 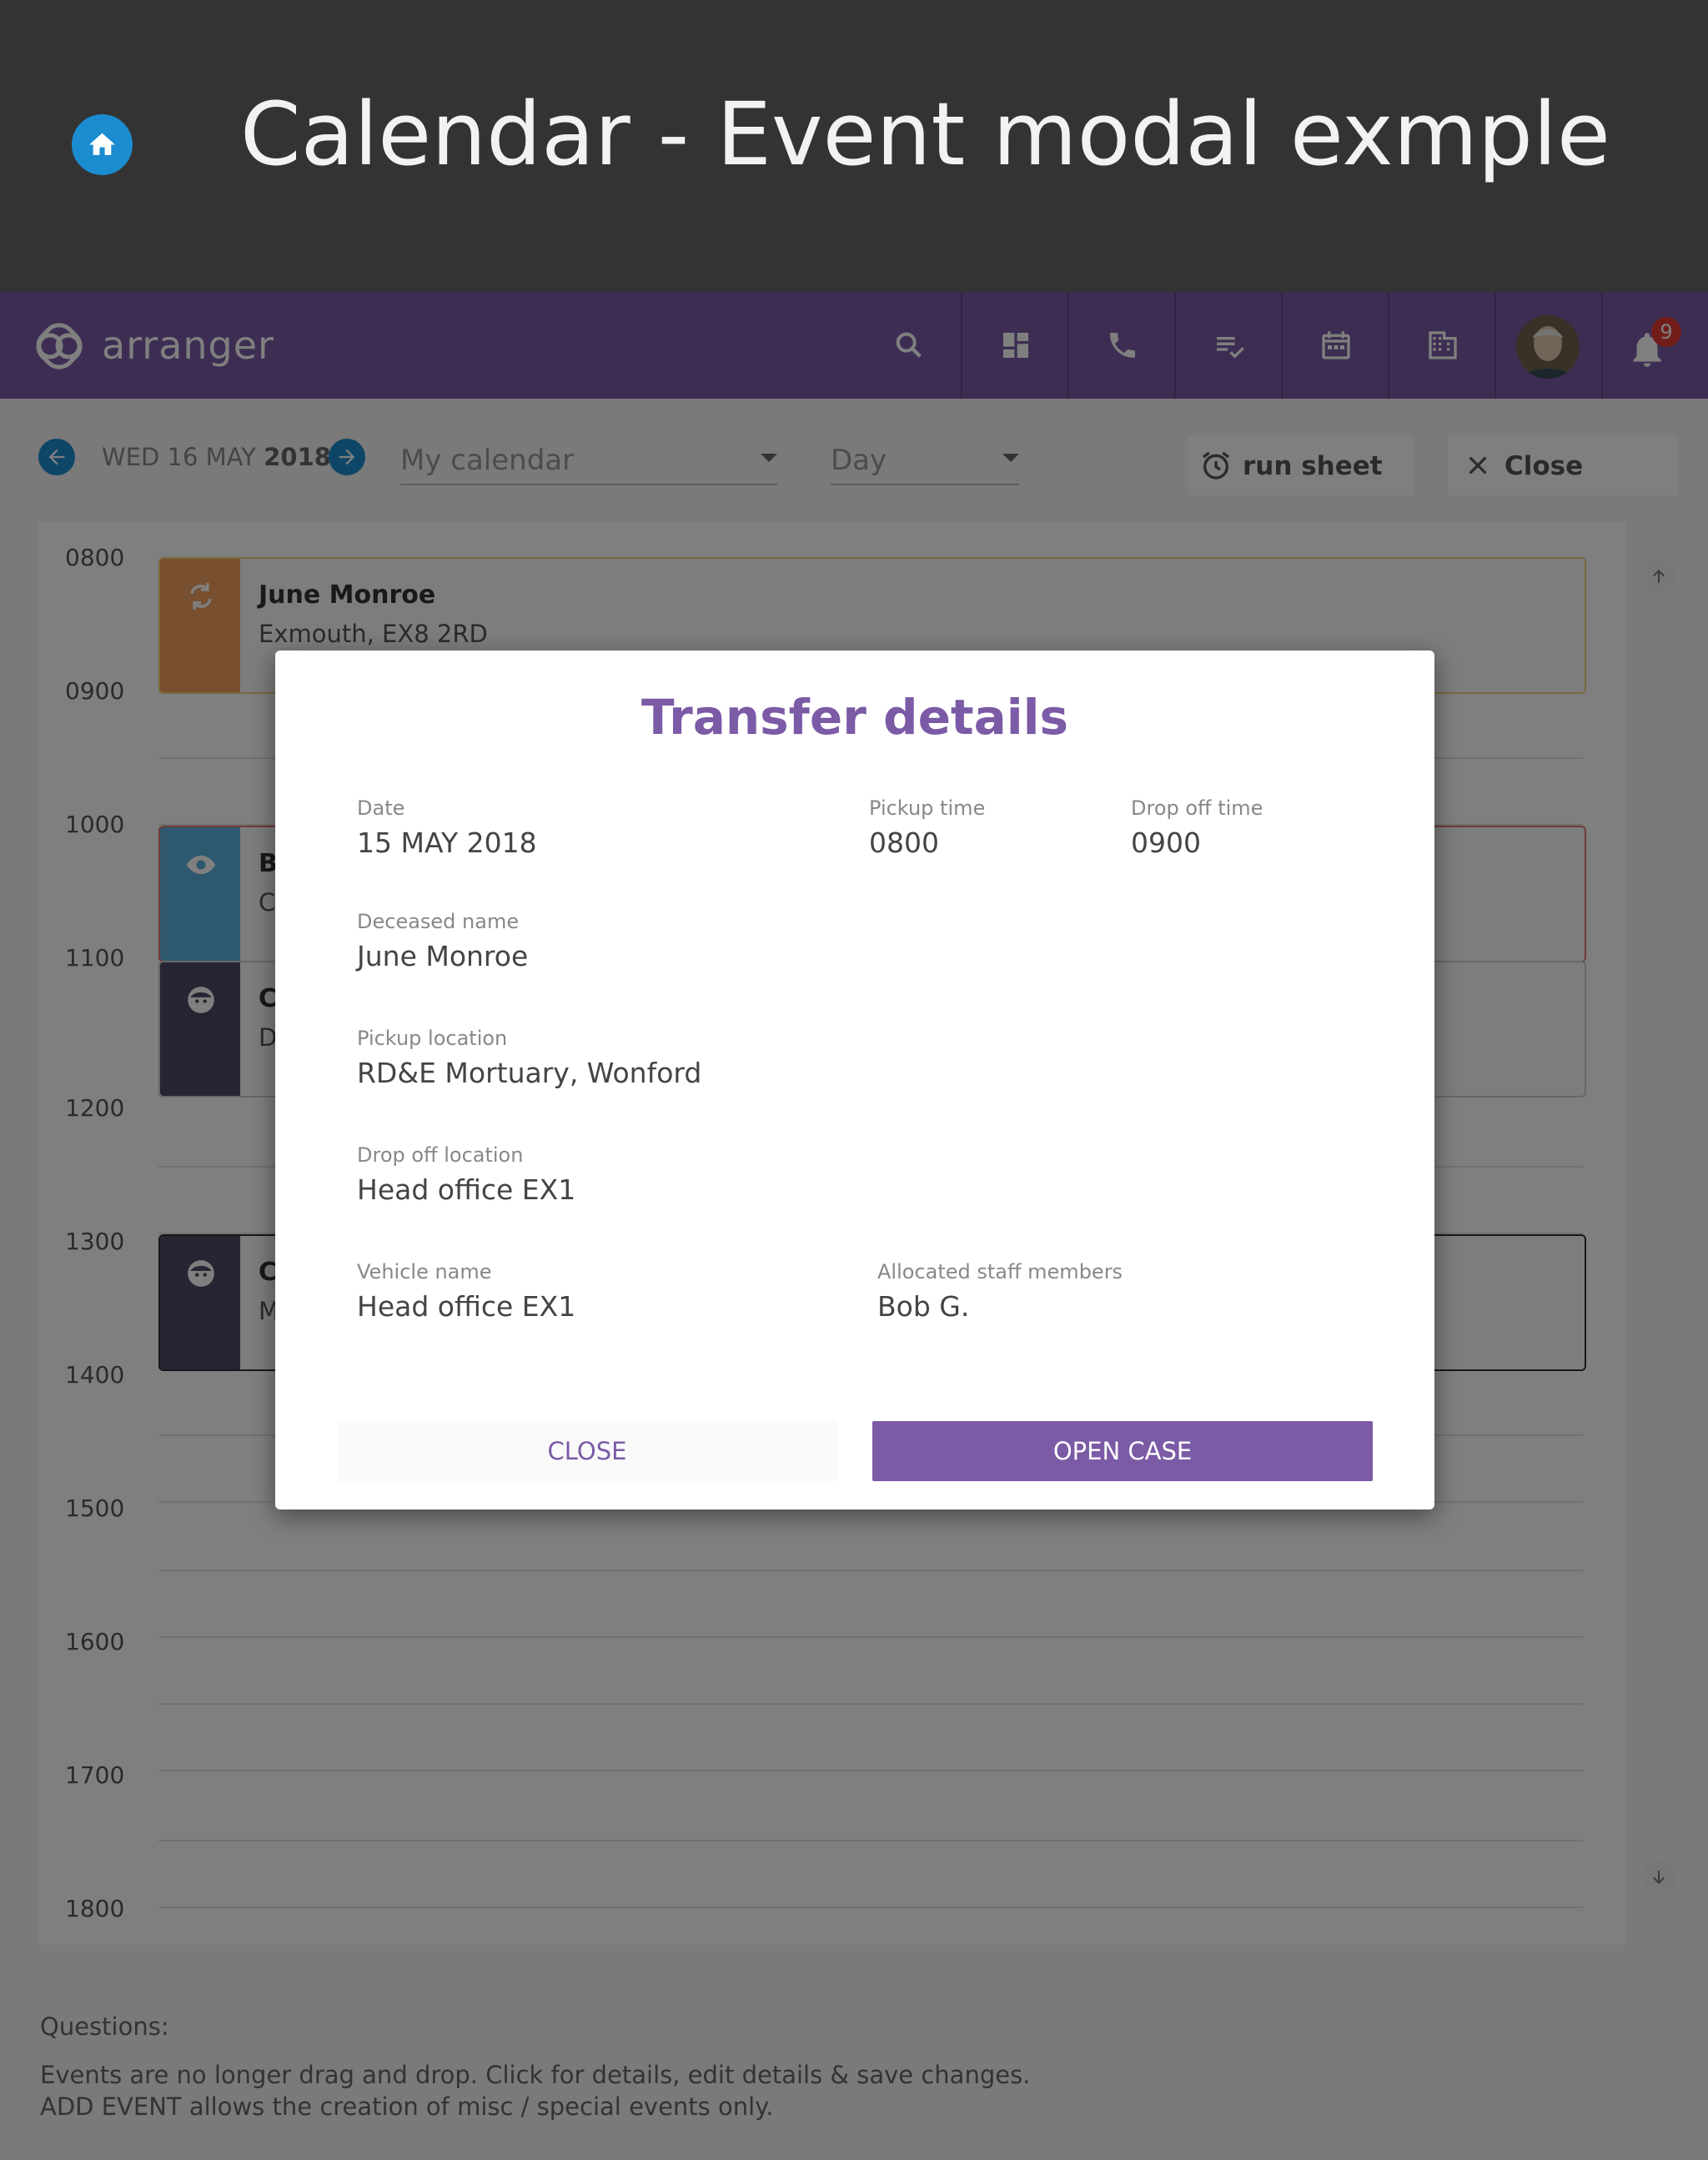 I want to click on home-button, so click(x=102, y=145).